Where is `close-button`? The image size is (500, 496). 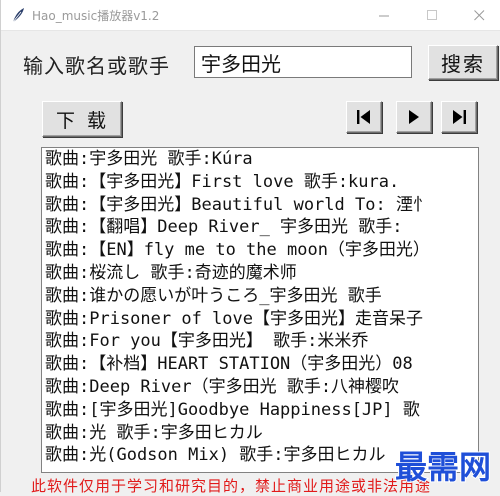 close-button is located at coordinates (478, 15).